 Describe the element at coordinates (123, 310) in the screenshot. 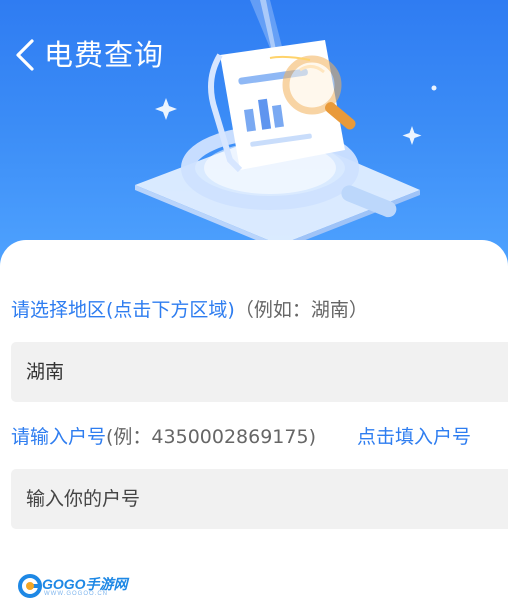

I see `region-label: 请选择地区(点击下方区域)` at that location.